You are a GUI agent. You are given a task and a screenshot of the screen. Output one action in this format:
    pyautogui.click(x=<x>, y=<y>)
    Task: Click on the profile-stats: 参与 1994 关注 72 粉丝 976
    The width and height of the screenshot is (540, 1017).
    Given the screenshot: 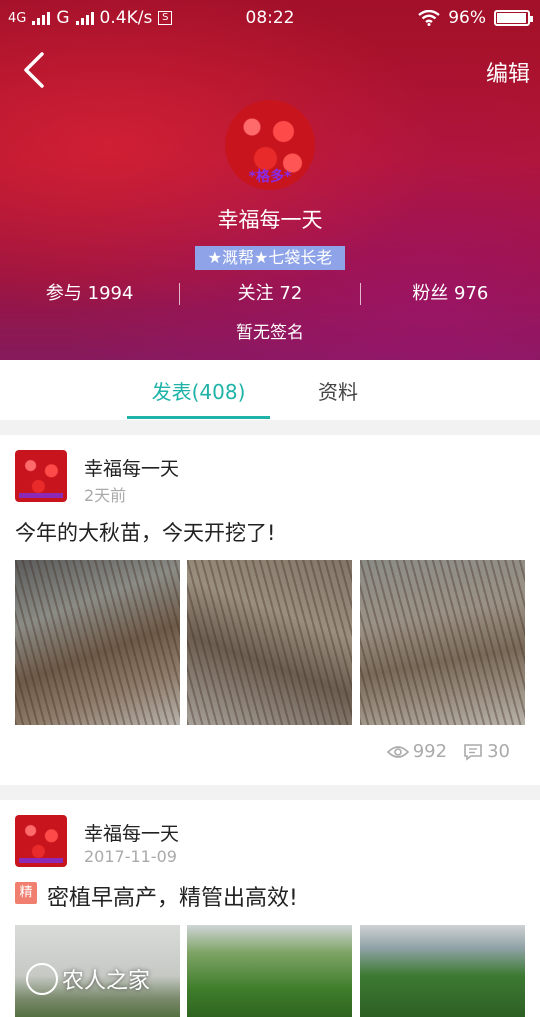 What is the action you would take?
    pyautogui.click(x=270, y=294)
    